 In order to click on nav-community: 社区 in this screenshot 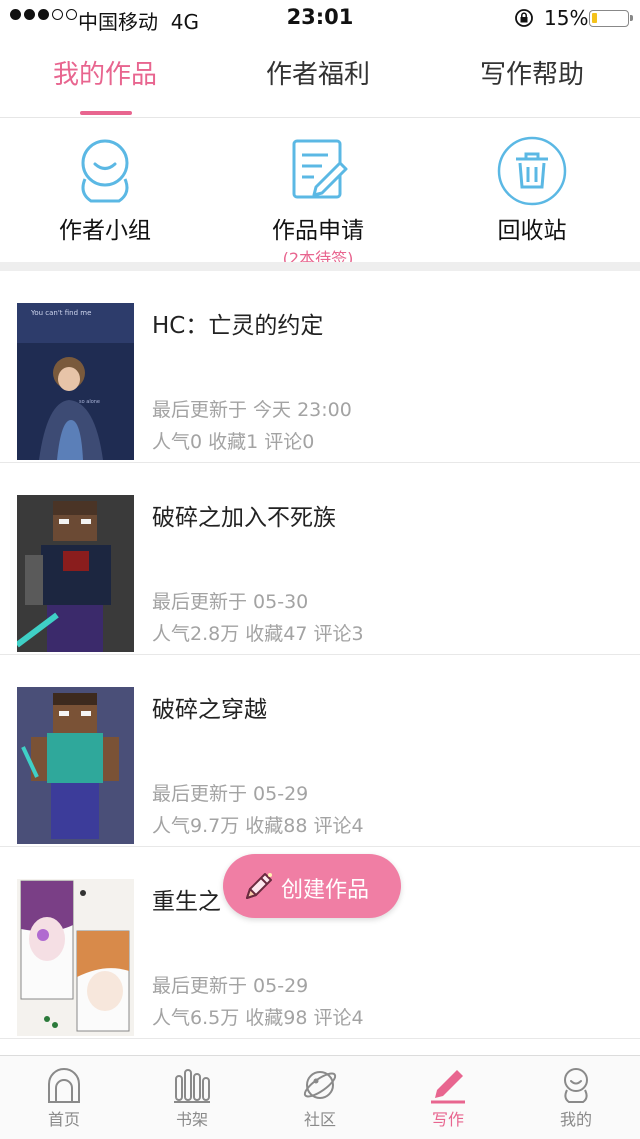, I will do `click(320, 1097)`.